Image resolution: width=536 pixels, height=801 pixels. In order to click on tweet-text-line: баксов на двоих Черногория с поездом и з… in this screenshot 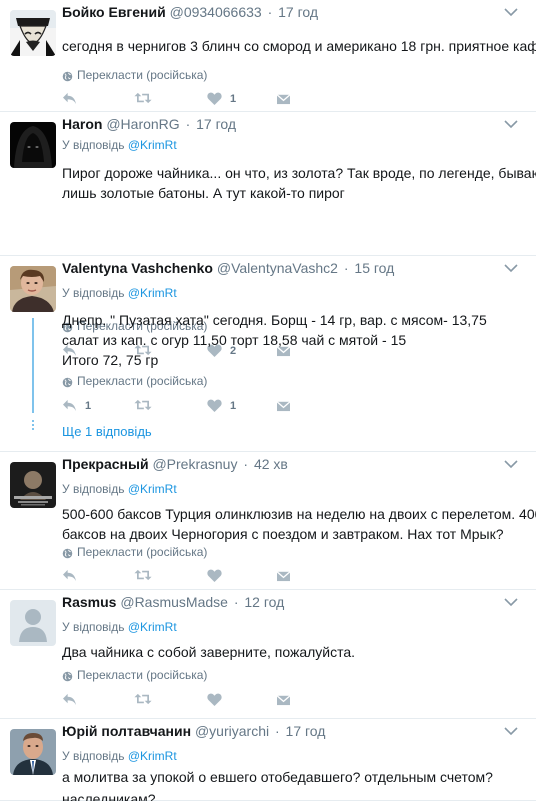, I will do `click(283, 534)`.